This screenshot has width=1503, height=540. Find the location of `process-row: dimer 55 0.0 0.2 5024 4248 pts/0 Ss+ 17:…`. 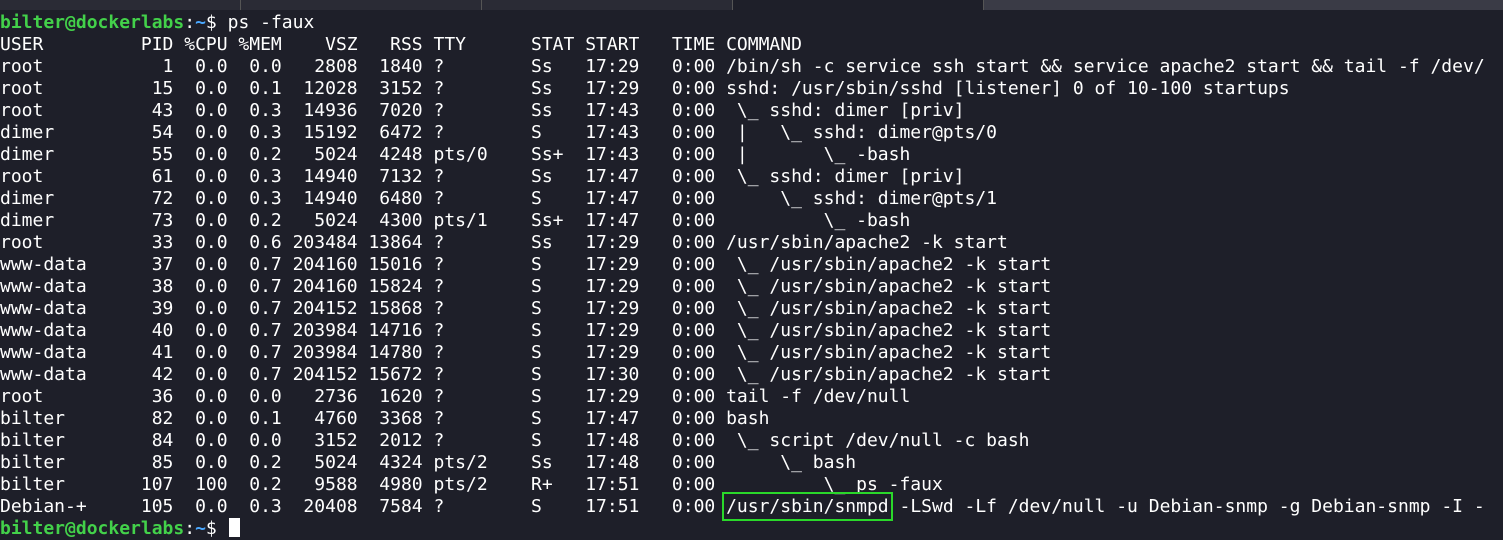

process-row: dimer 55 0.0 0.2 5024 4248 pts/0 Ss+ 17:… is located at coordinates (455, 154).